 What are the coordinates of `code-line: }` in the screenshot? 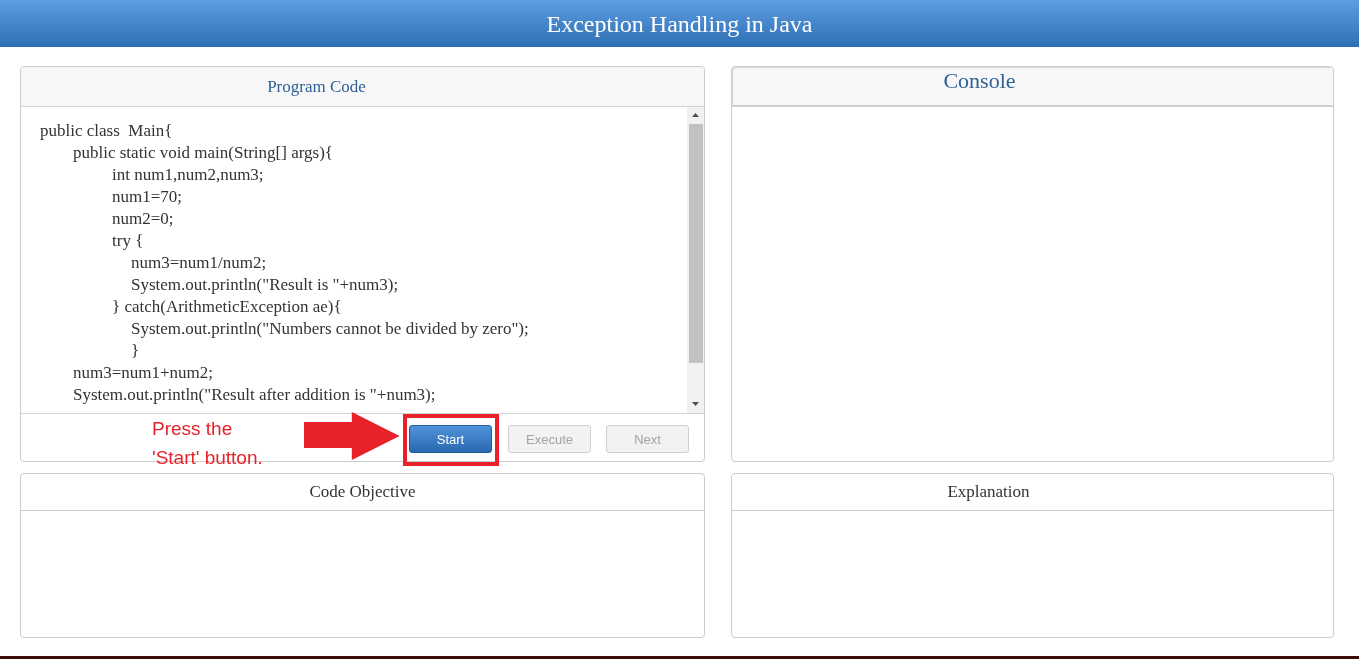 It's located at (135, 350).